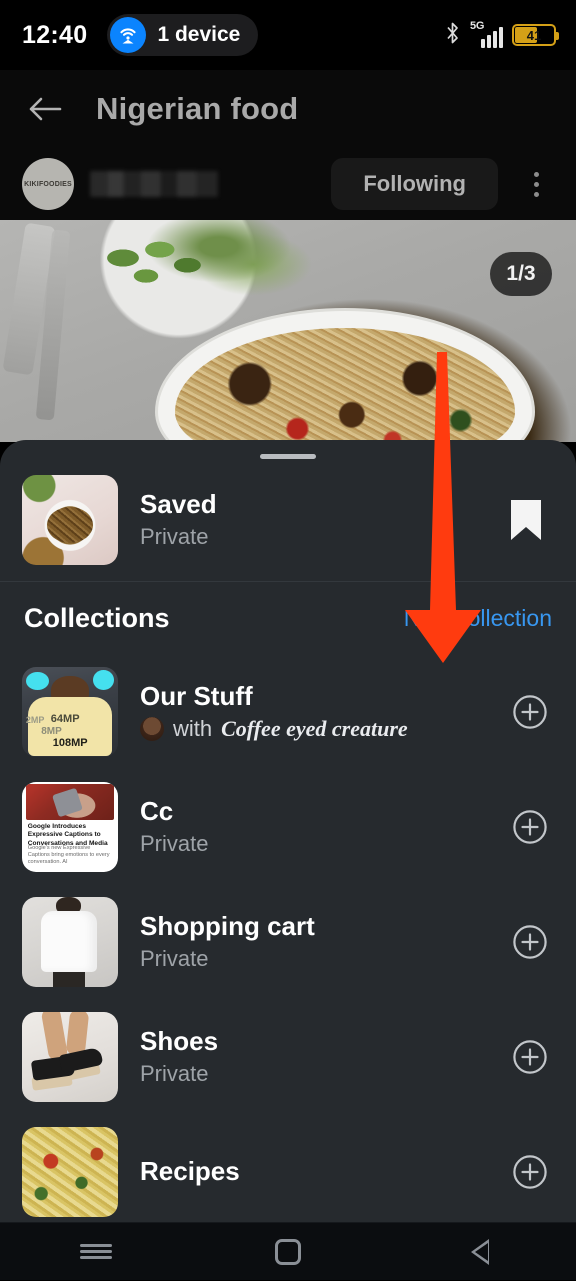 The image size is (576, 1281). Describe the element at coordinates (179, 1040) in the screenshot. I see `collection-title: Shoes` at that location.